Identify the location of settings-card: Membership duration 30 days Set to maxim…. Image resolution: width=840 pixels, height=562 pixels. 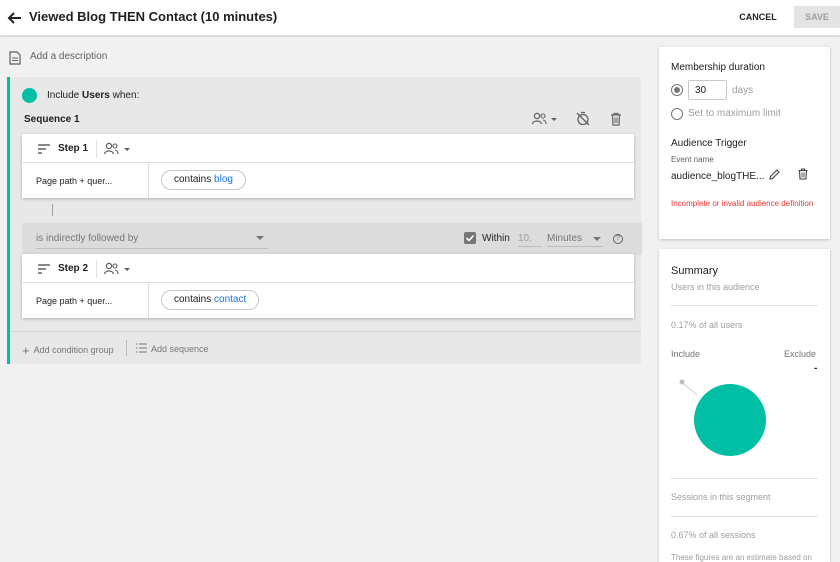
(744, 143).